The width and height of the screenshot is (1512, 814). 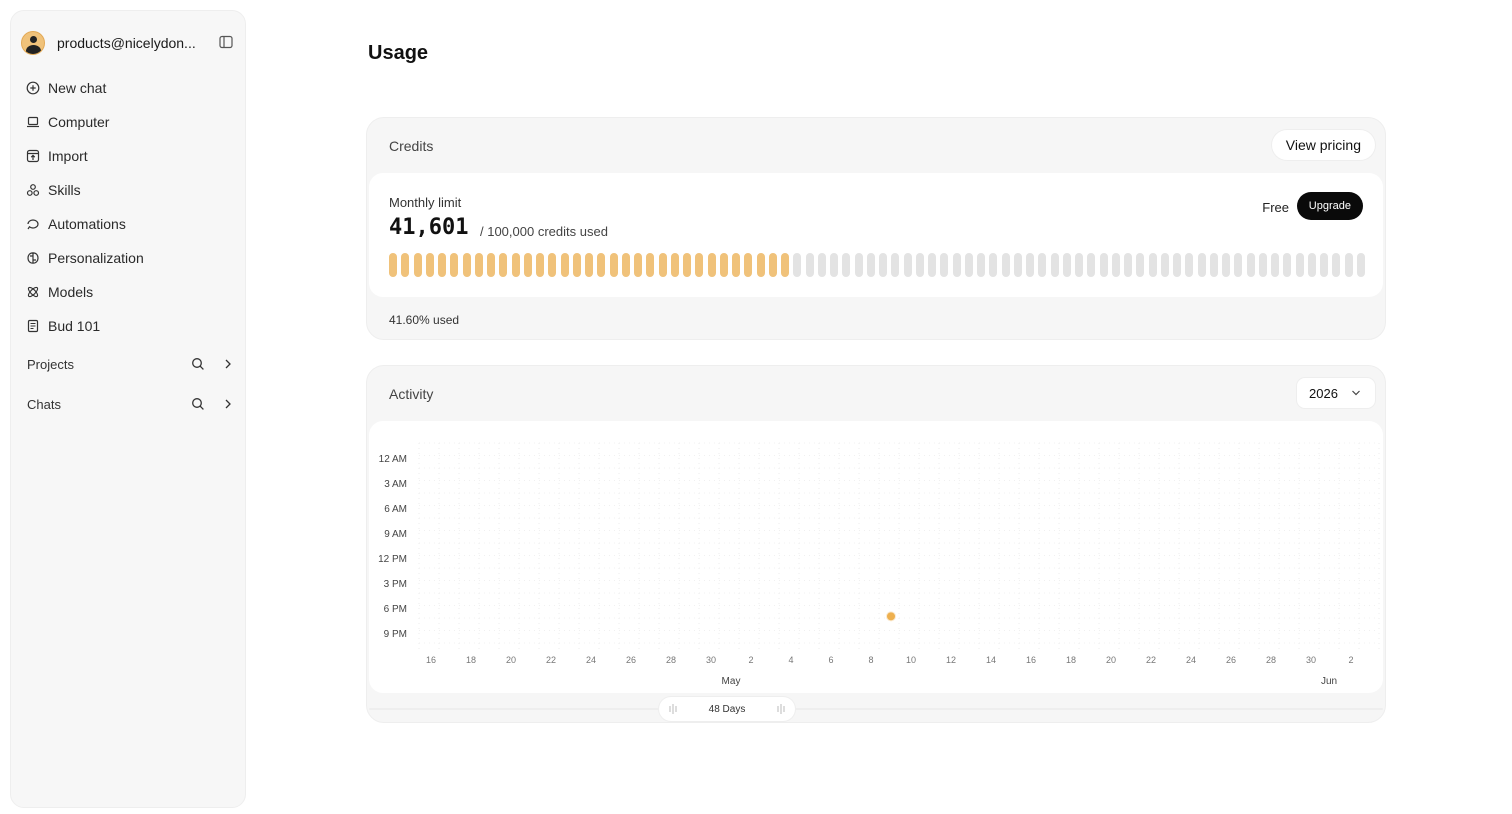 What do you see at coordinates (50, 364) in the screenshot?
I see `section-label: Projects` at bounding box center [50, 364].